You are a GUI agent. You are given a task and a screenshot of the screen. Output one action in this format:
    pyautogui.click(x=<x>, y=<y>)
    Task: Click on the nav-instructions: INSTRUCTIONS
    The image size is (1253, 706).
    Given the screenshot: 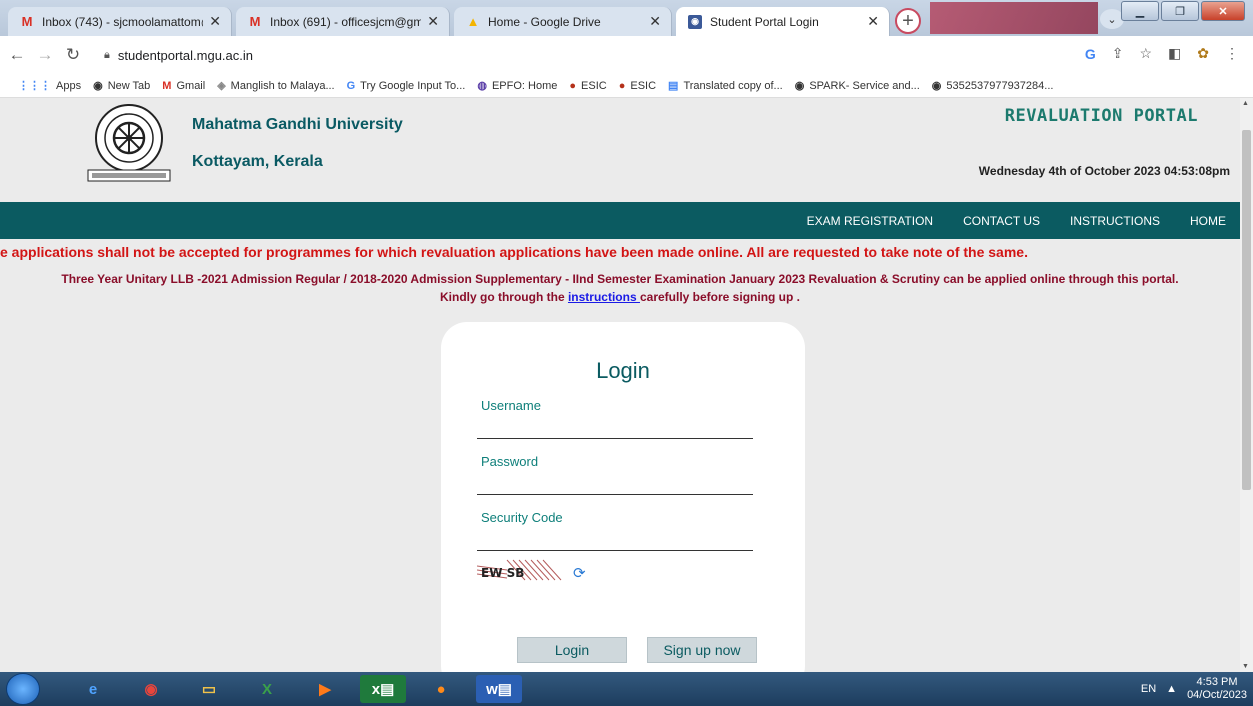 What is the action you would take?
    pyautogui.click(x=1115, y=221)
    